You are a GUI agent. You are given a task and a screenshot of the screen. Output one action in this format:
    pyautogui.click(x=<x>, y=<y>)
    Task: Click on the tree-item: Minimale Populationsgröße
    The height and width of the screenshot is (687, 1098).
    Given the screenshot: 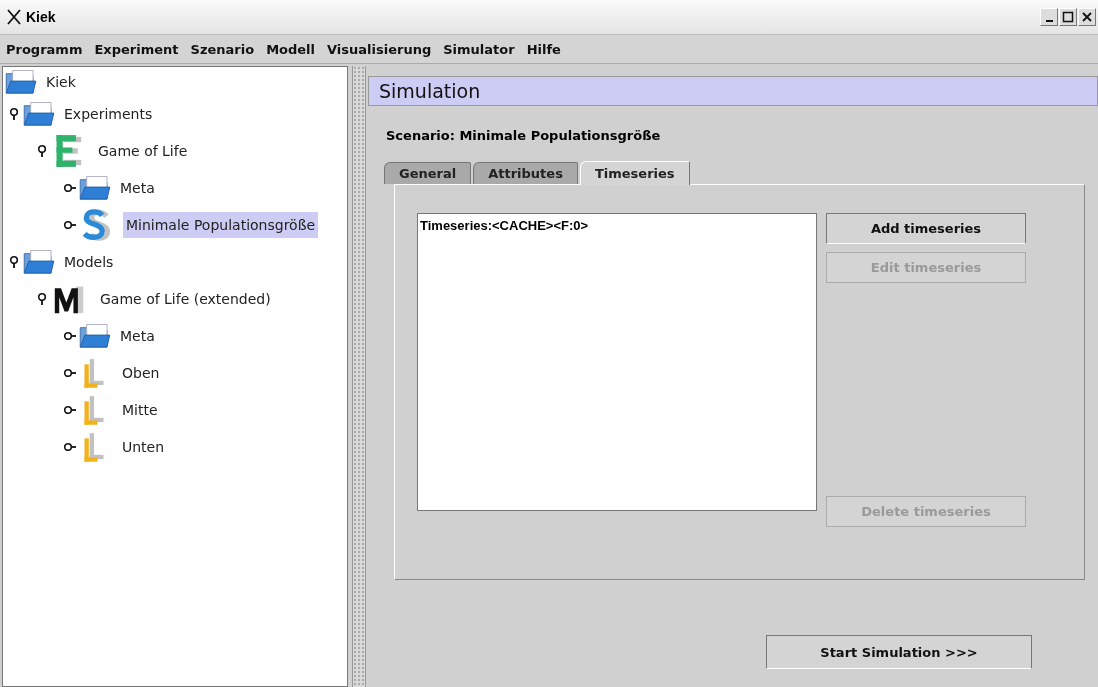 What is the action you would take?
    pyautogui.click(x=221, y=224)
    